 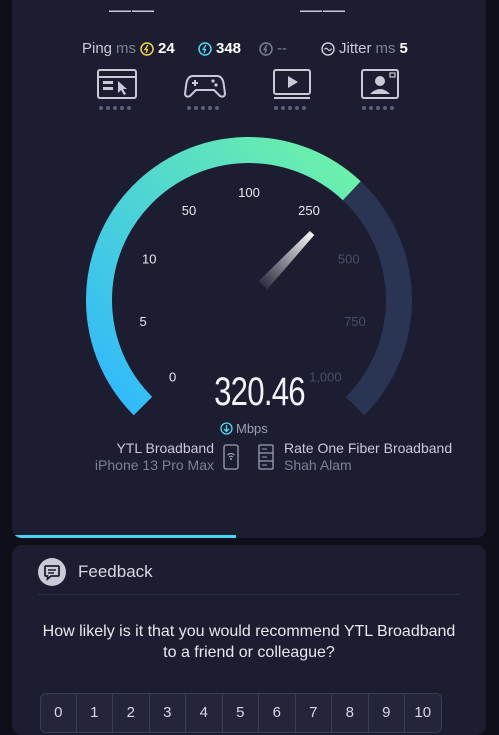 What do you see at coordinates (131, 713) in the screenshot?
I see `nps-option-2: 2` at bounding box center [131, 713].